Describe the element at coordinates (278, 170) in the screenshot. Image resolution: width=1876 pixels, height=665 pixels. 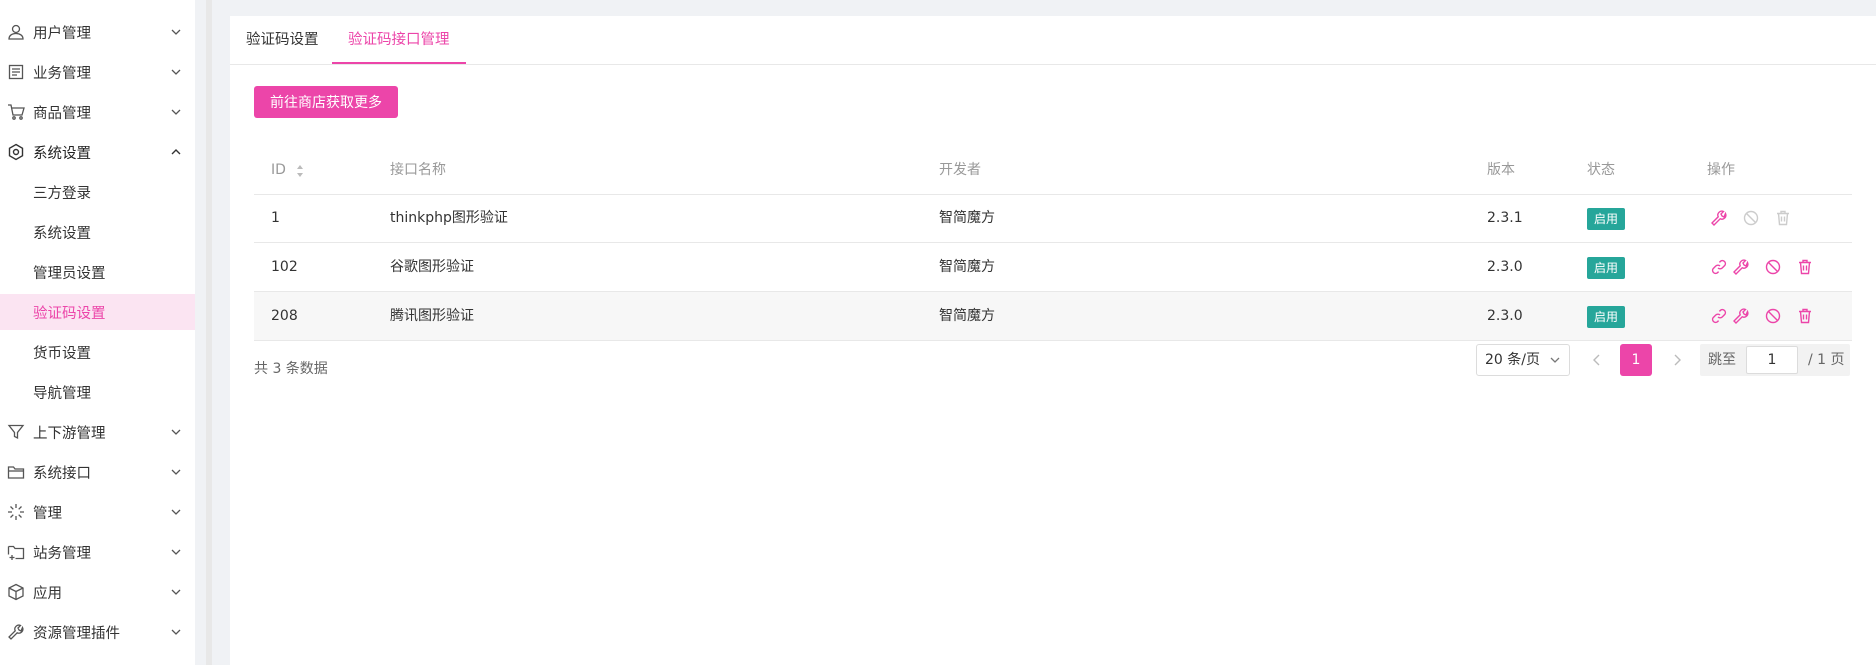
I see `column-header-id: ID` at that location.